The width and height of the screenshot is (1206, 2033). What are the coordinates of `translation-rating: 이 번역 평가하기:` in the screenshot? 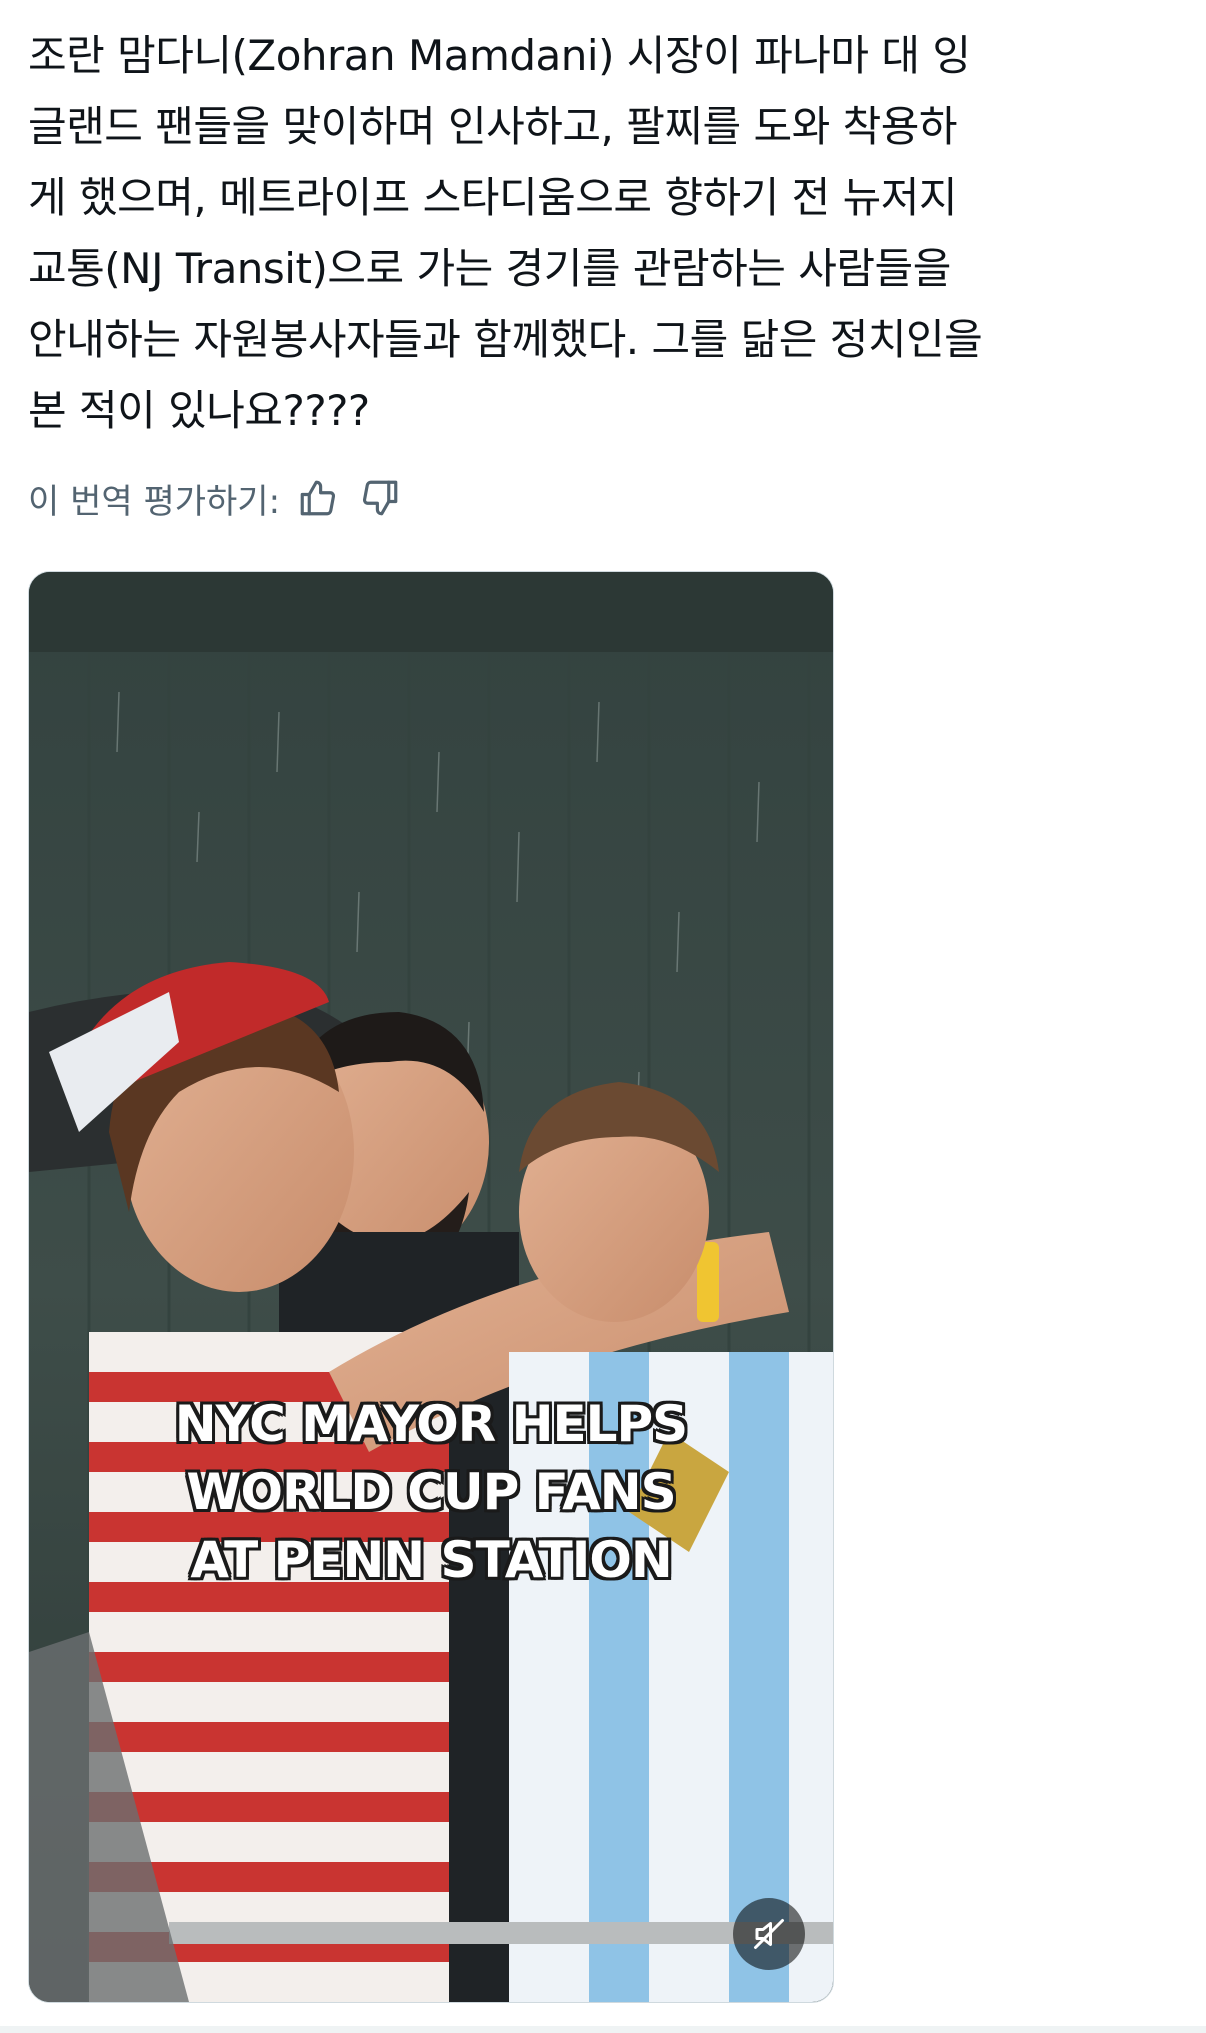 It's located at (216, 498).